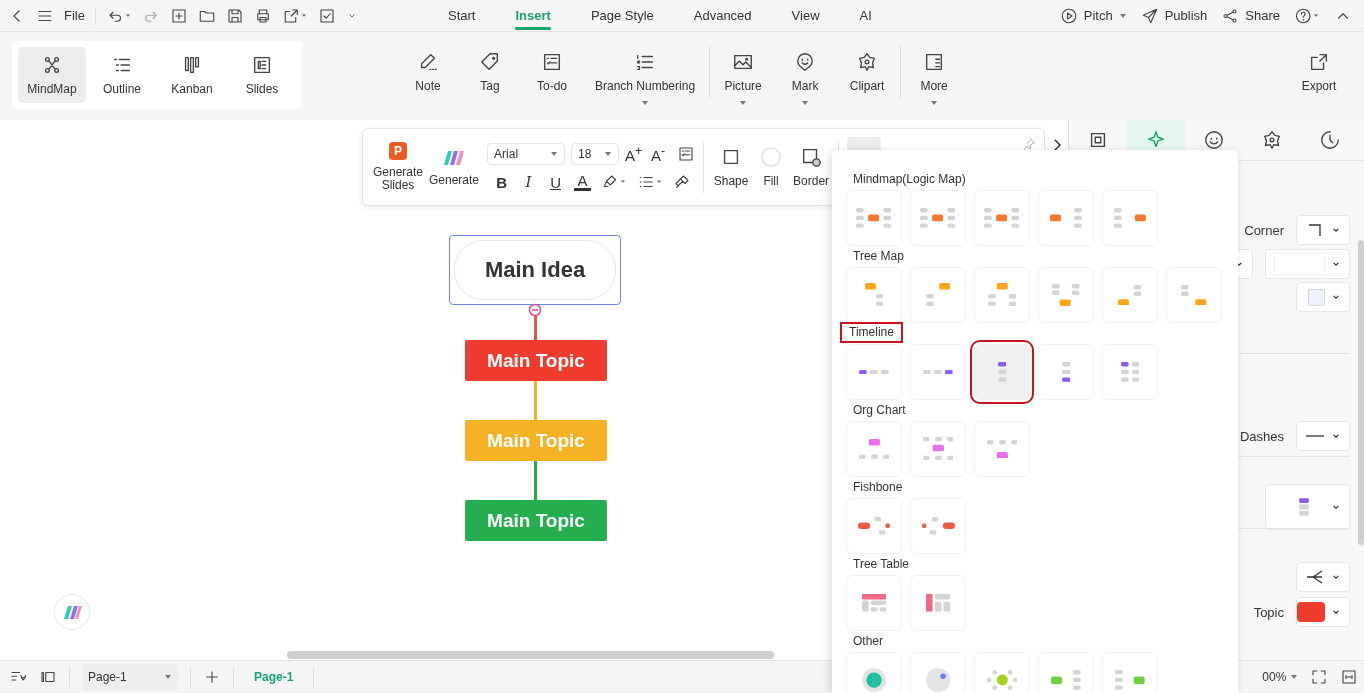  I want to click on new-file-icon, so click(178, 15).